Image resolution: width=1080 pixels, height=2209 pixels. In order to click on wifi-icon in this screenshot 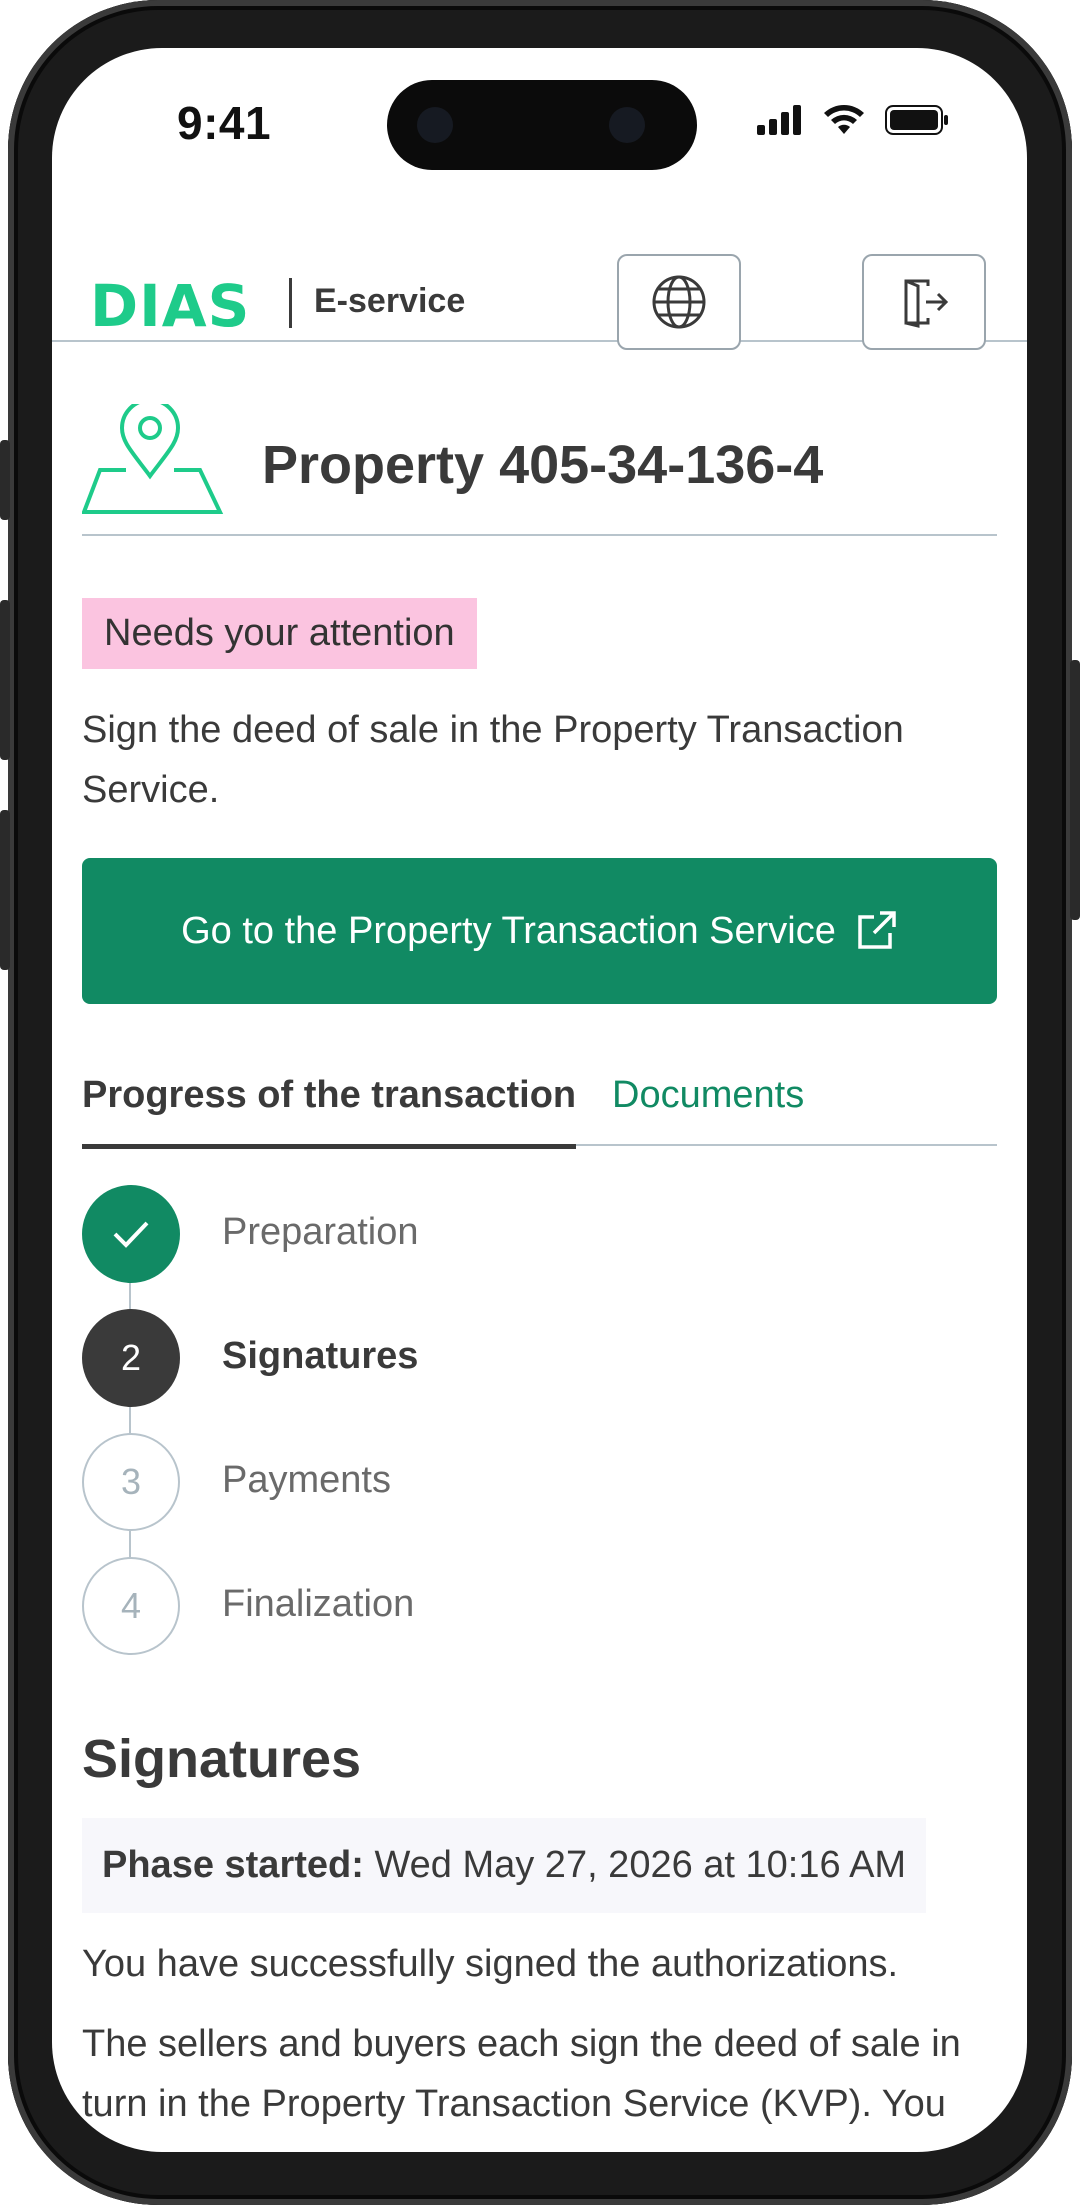, I will do `click(844, 119)`.